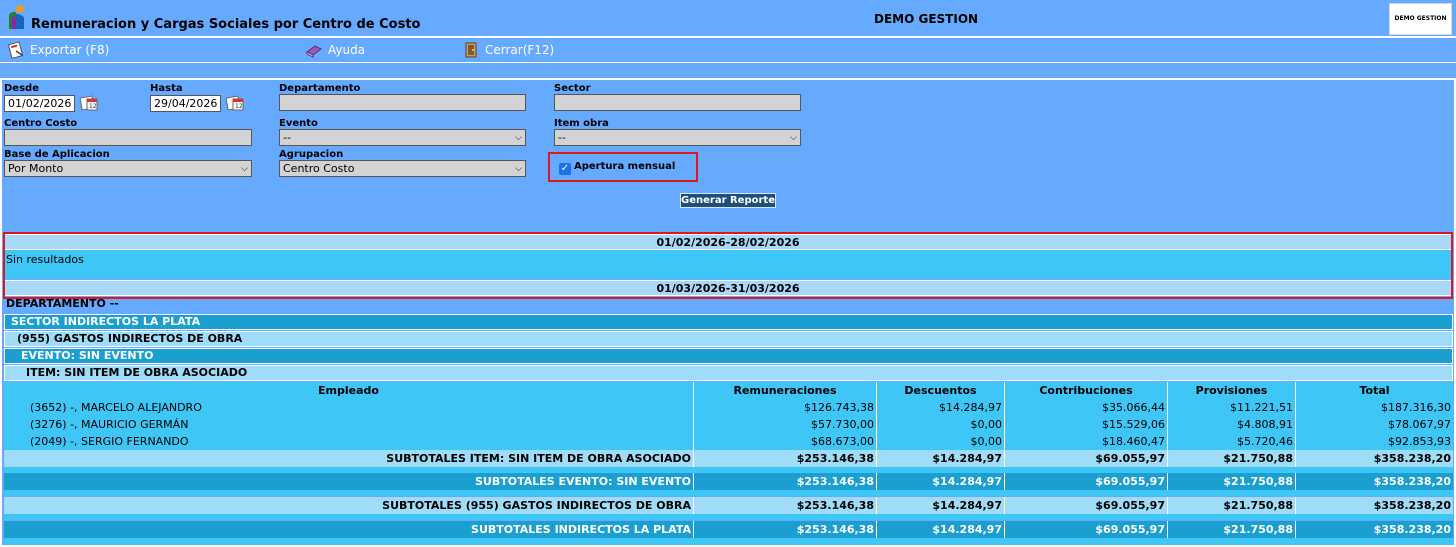  What do you see at coordinates (728, 322) in the screenshot?
I see `sector-group: SECTOR INDIRECTOS LA PLATA` at bounding box center [728, 322].